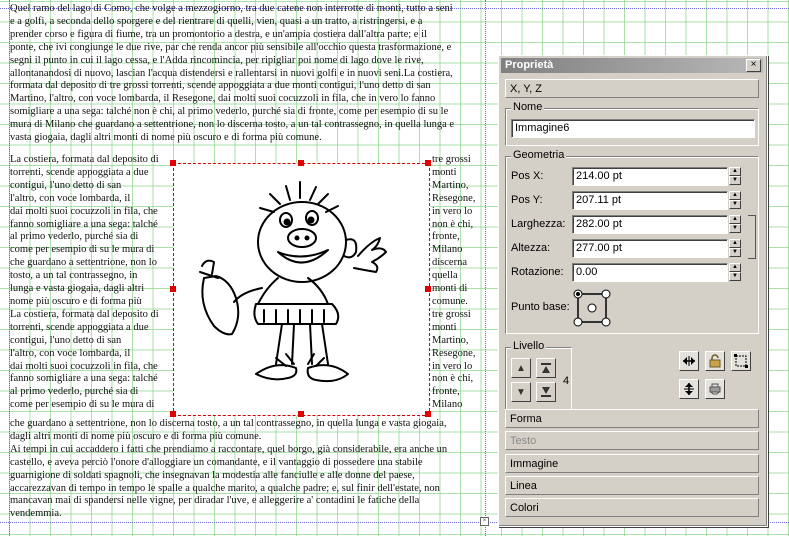 This screenshot has width=789, height=536. Describe the element at coordinates (451, 314) in the screenshot. I see `text-line: tre grossi` at that location.